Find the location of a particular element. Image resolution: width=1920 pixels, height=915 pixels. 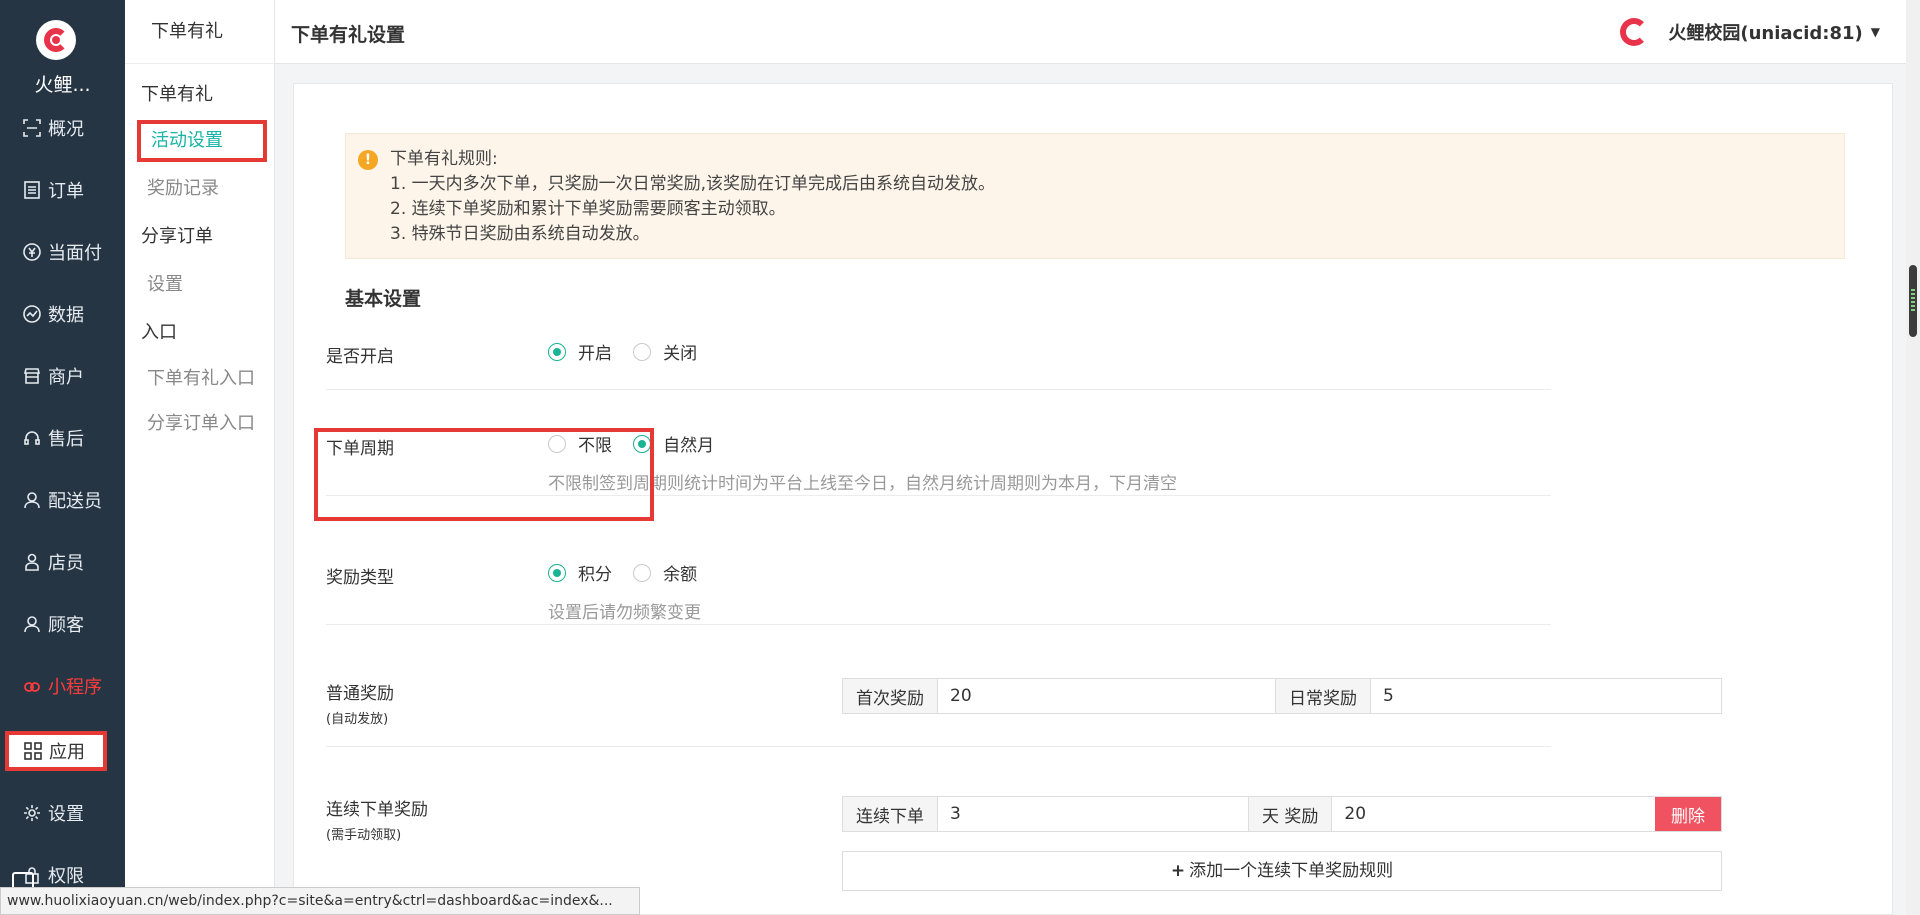

nav-item-merchants: 商户 is located at coordinates (62, 376).